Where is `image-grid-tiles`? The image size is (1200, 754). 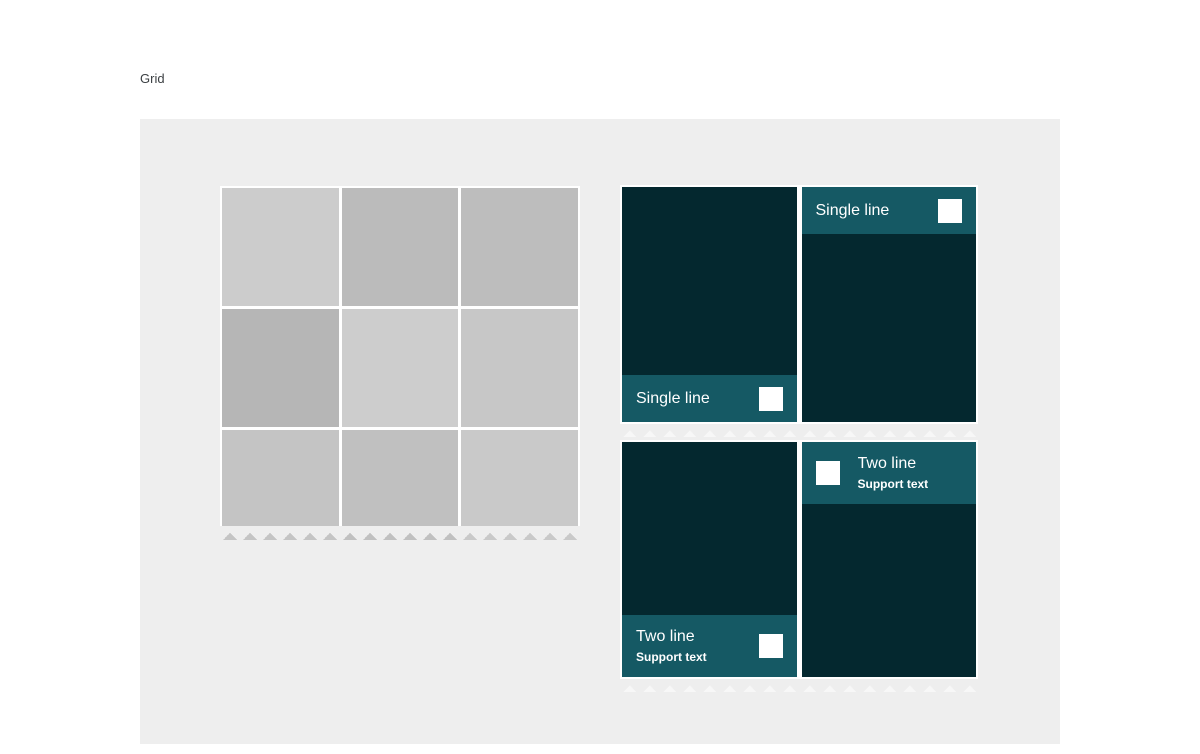 image-grid-tiles is located at coordinates (400, 364).